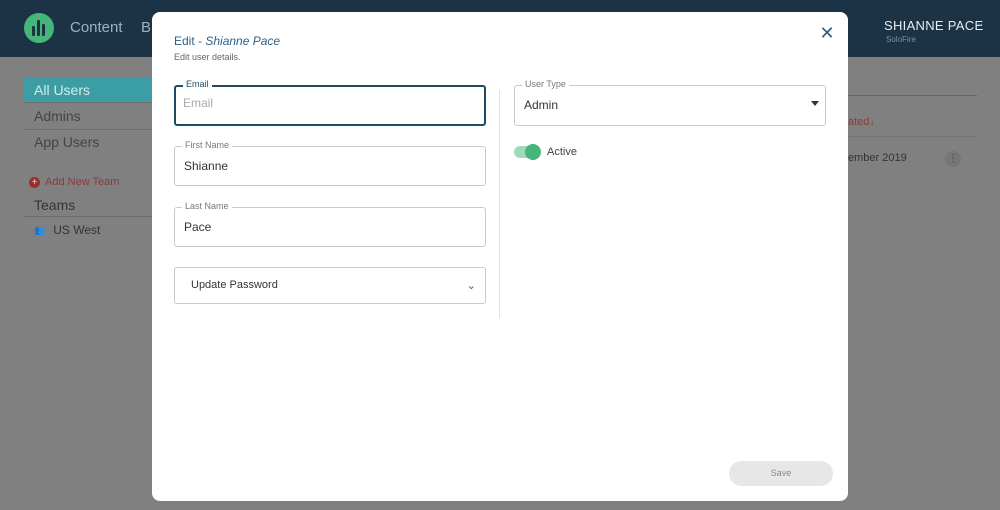 The image size is (1000, 510). What do you see at coordinates (82, 182) in the screenshot?
I see `add-new-team-label: Add New Team` at bounding box center [82, 182].